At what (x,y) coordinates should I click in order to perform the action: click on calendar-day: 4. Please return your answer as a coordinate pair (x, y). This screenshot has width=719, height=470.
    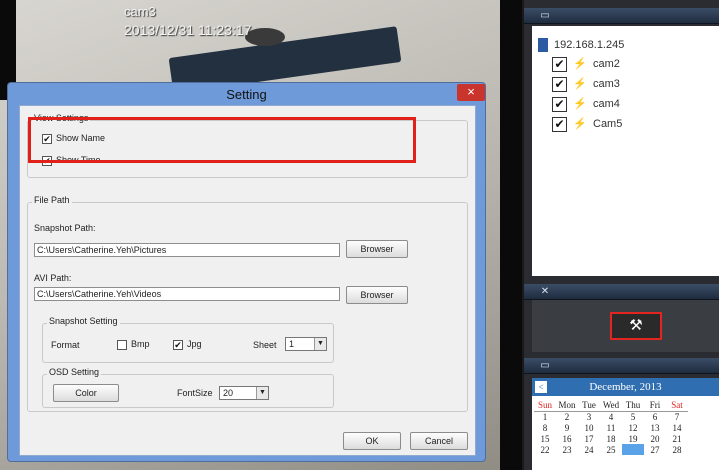
    Looking at the image, I should click on (611, 416).